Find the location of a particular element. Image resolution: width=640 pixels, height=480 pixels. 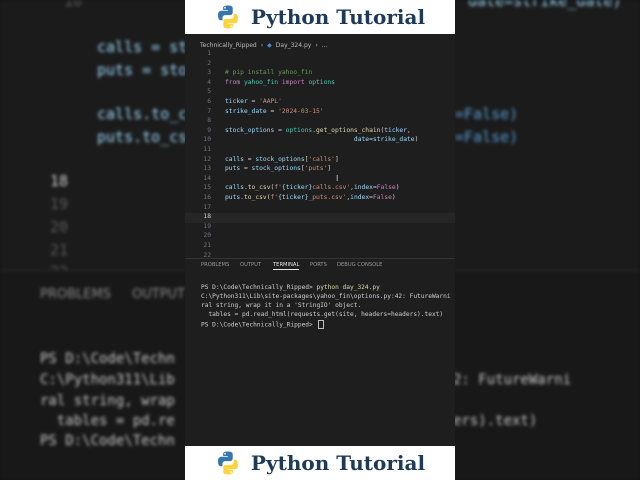

bg-line-19: 19 is located at coordinates (59, 204).